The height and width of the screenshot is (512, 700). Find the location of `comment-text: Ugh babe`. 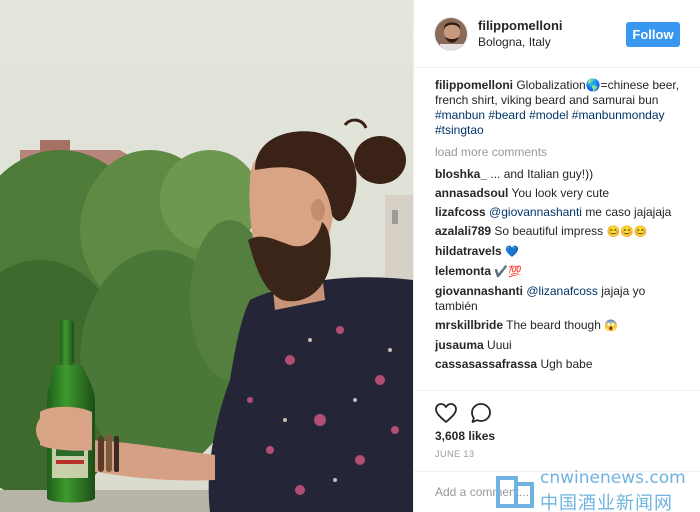

comment-text: Ugh babe is located at coordinates (566, 364).